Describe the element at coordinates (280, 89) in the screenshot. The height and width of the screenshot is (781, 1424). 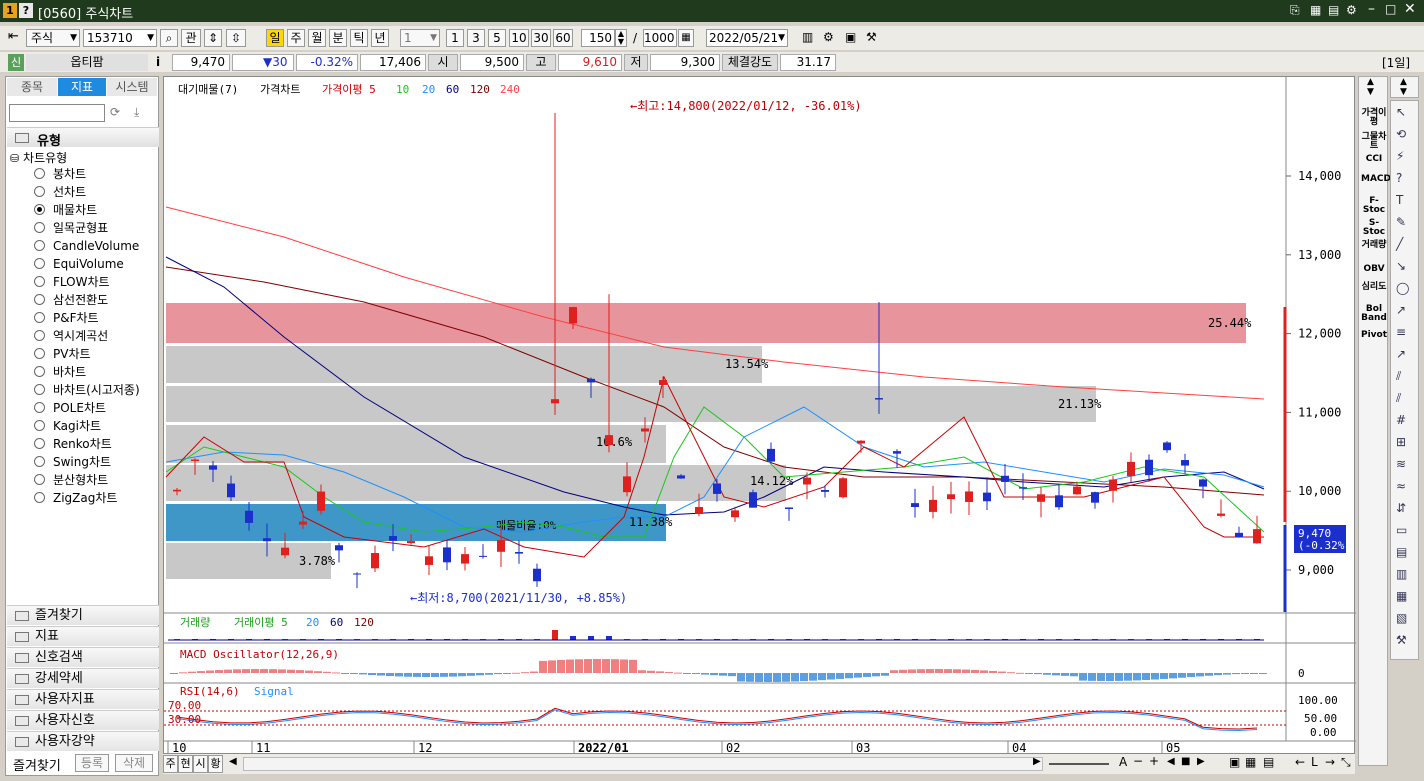
I see `legend-price-chart: 가격차트` at that location.